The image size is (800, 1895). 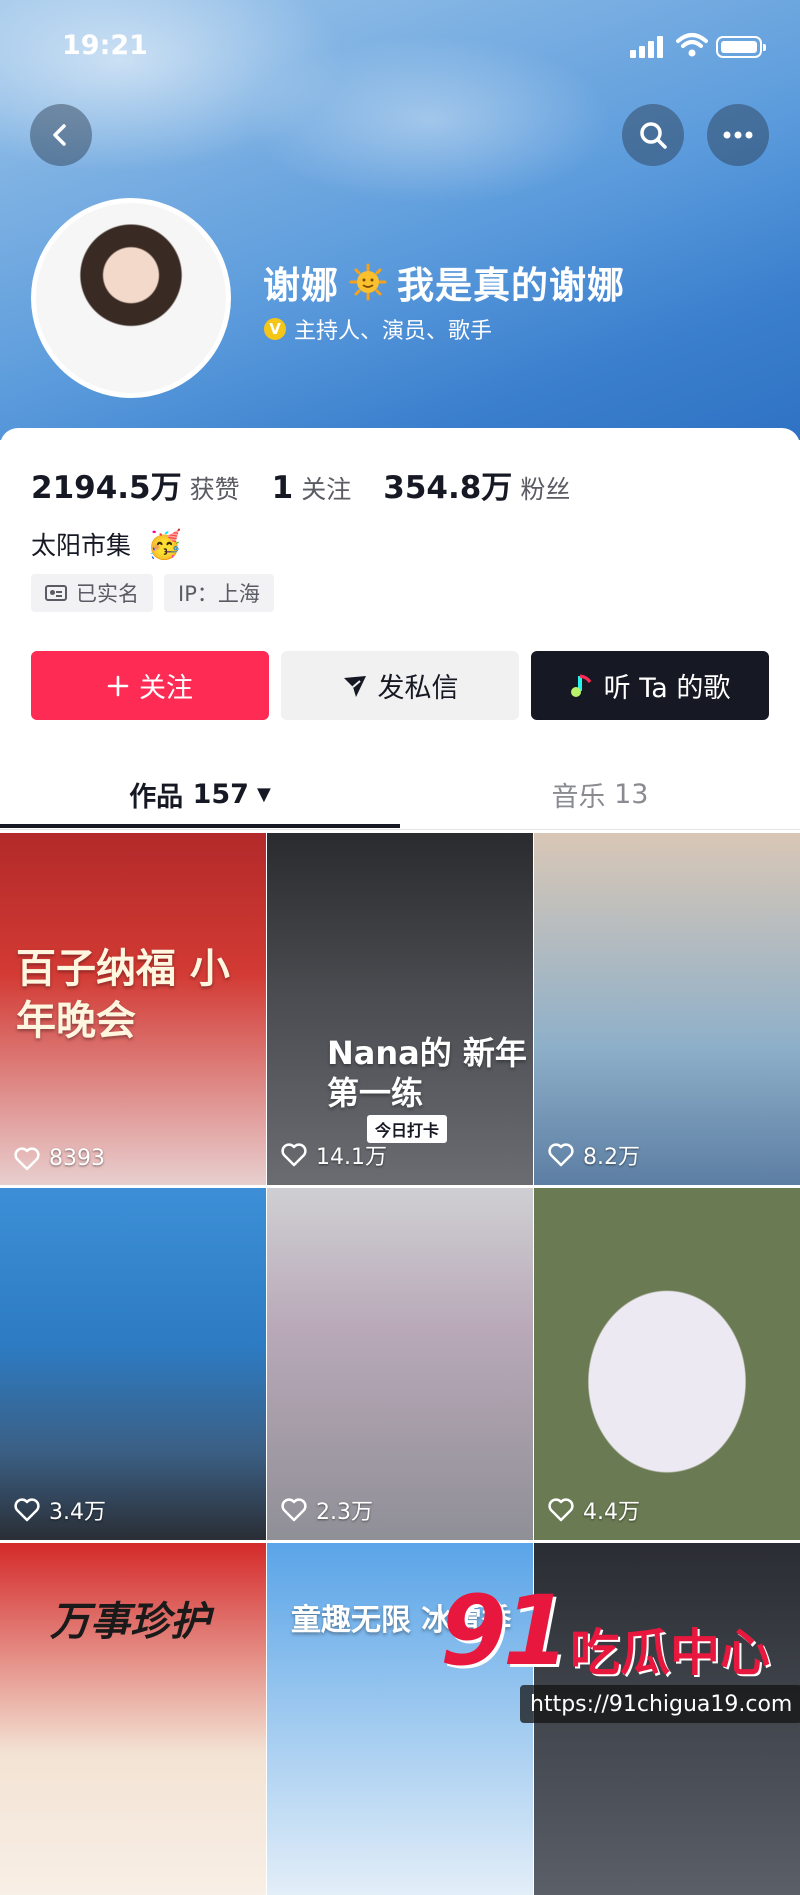 What do you see at coordinates (164, 544) in the screenshot?
I see `party-face-emoji-icon: 🥳` at bounding box center [164, 544].